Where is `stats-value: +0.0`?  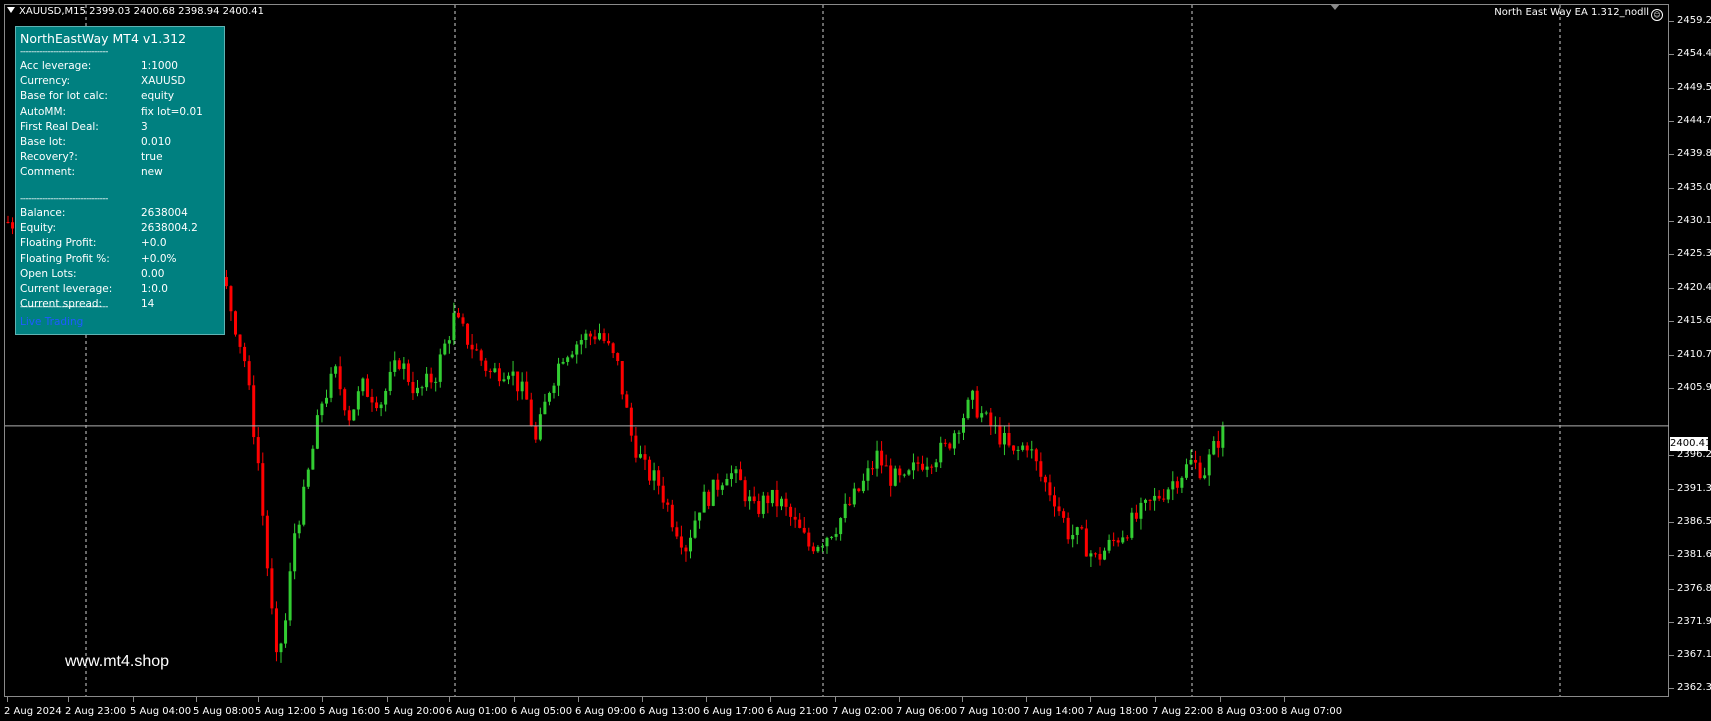
stats-value: +0.0 is located at coordinates (154, 243).